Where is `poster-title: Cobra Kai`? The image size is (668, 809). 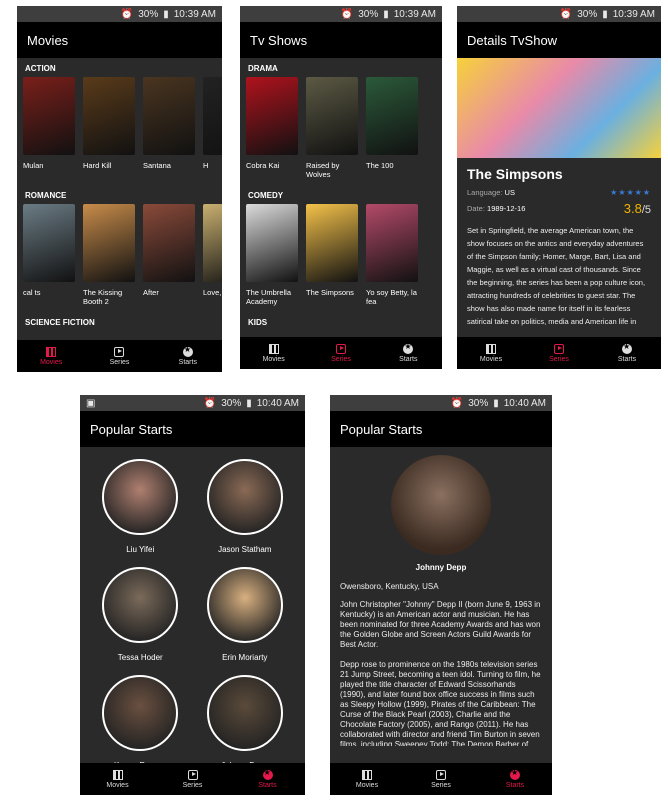 poster-title: Cobra Kai is located at coordinates (263, 165).